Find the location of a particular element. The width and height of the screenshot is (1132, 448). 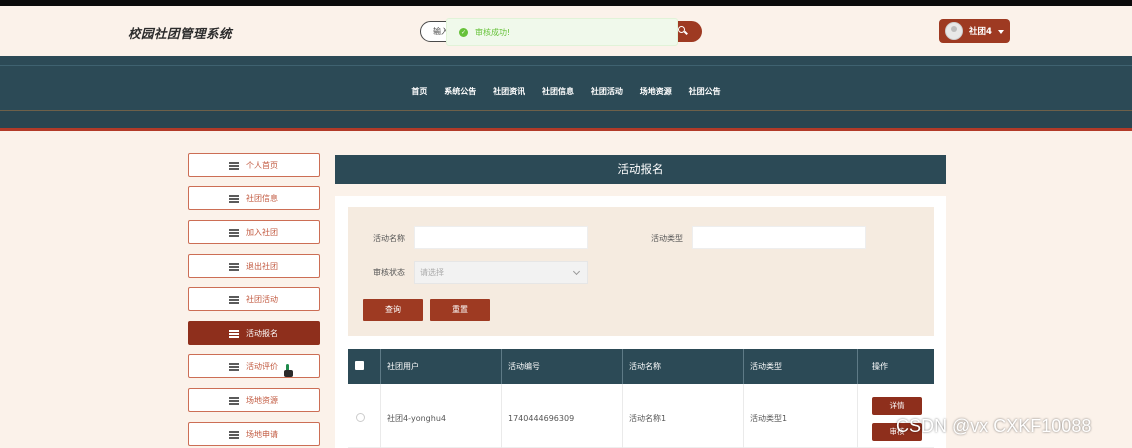

user-menu-button: 社团4 is located at coordinates (974, 31).